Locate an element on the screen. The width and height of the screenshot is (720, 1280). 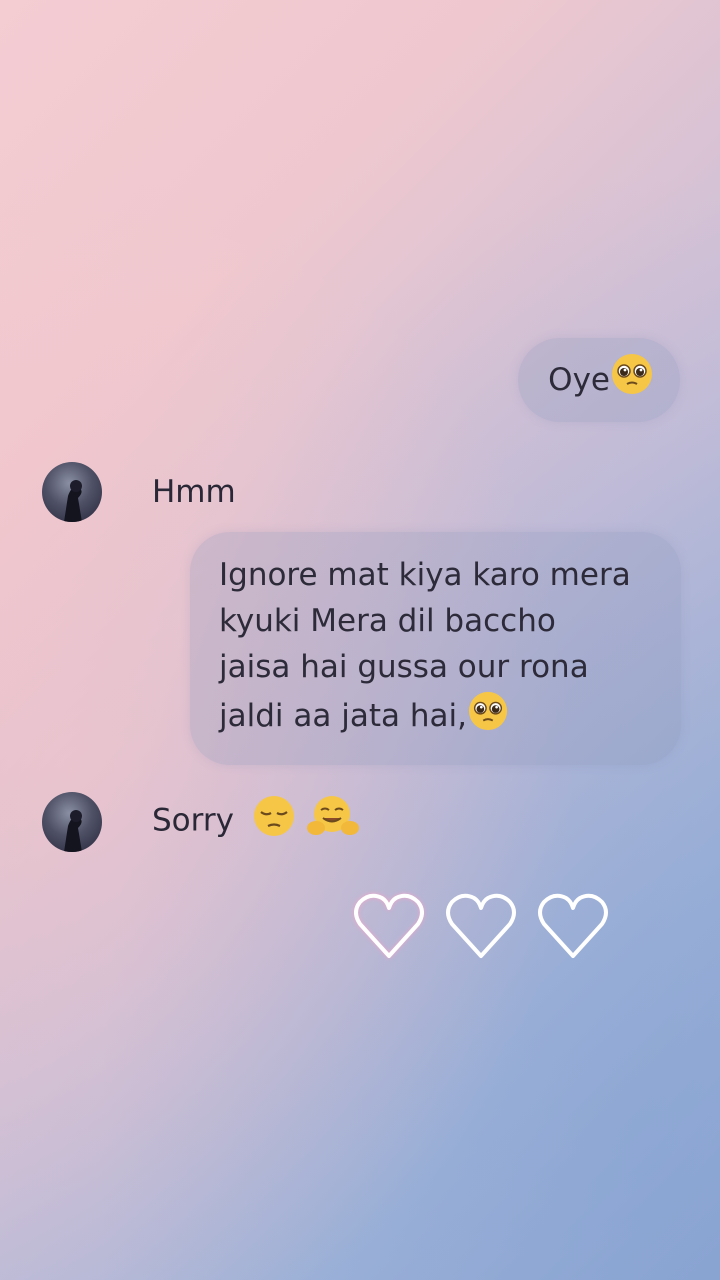
message-line: jaldi aa jata hai, is located at coordinates (343, 716).